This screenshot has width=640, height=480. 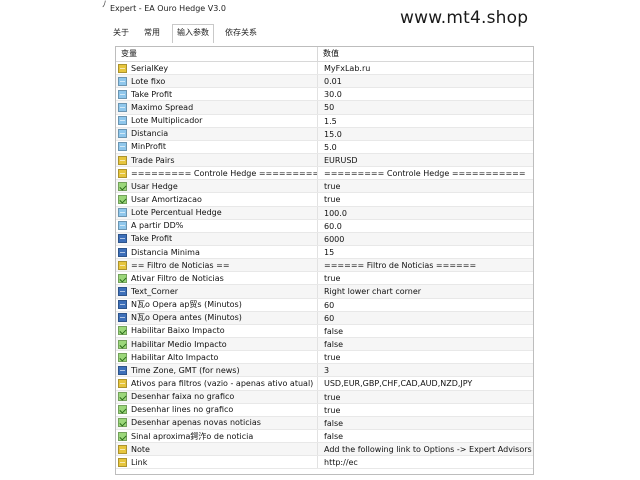 What do you see at coordinates (152, 94) in the screenshot?
I see `param-name: Take Profit` at bounding box center [152, 94].